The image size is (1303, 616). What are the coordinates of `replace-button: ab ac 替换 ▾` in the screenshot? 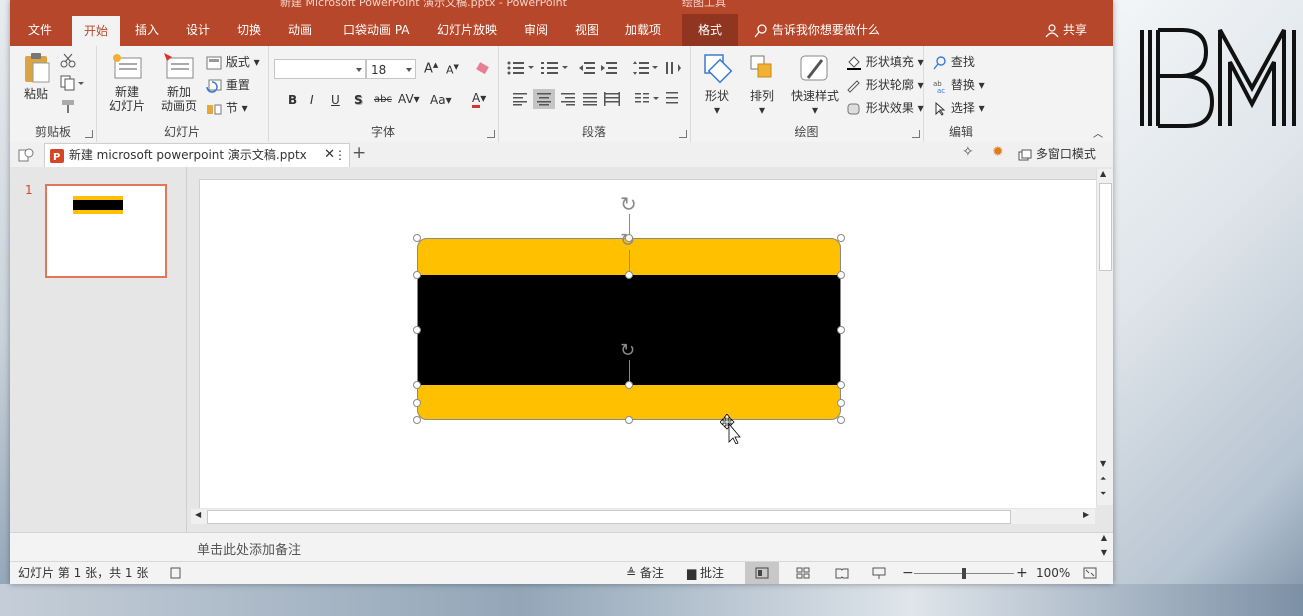 It's located at (959, 84).